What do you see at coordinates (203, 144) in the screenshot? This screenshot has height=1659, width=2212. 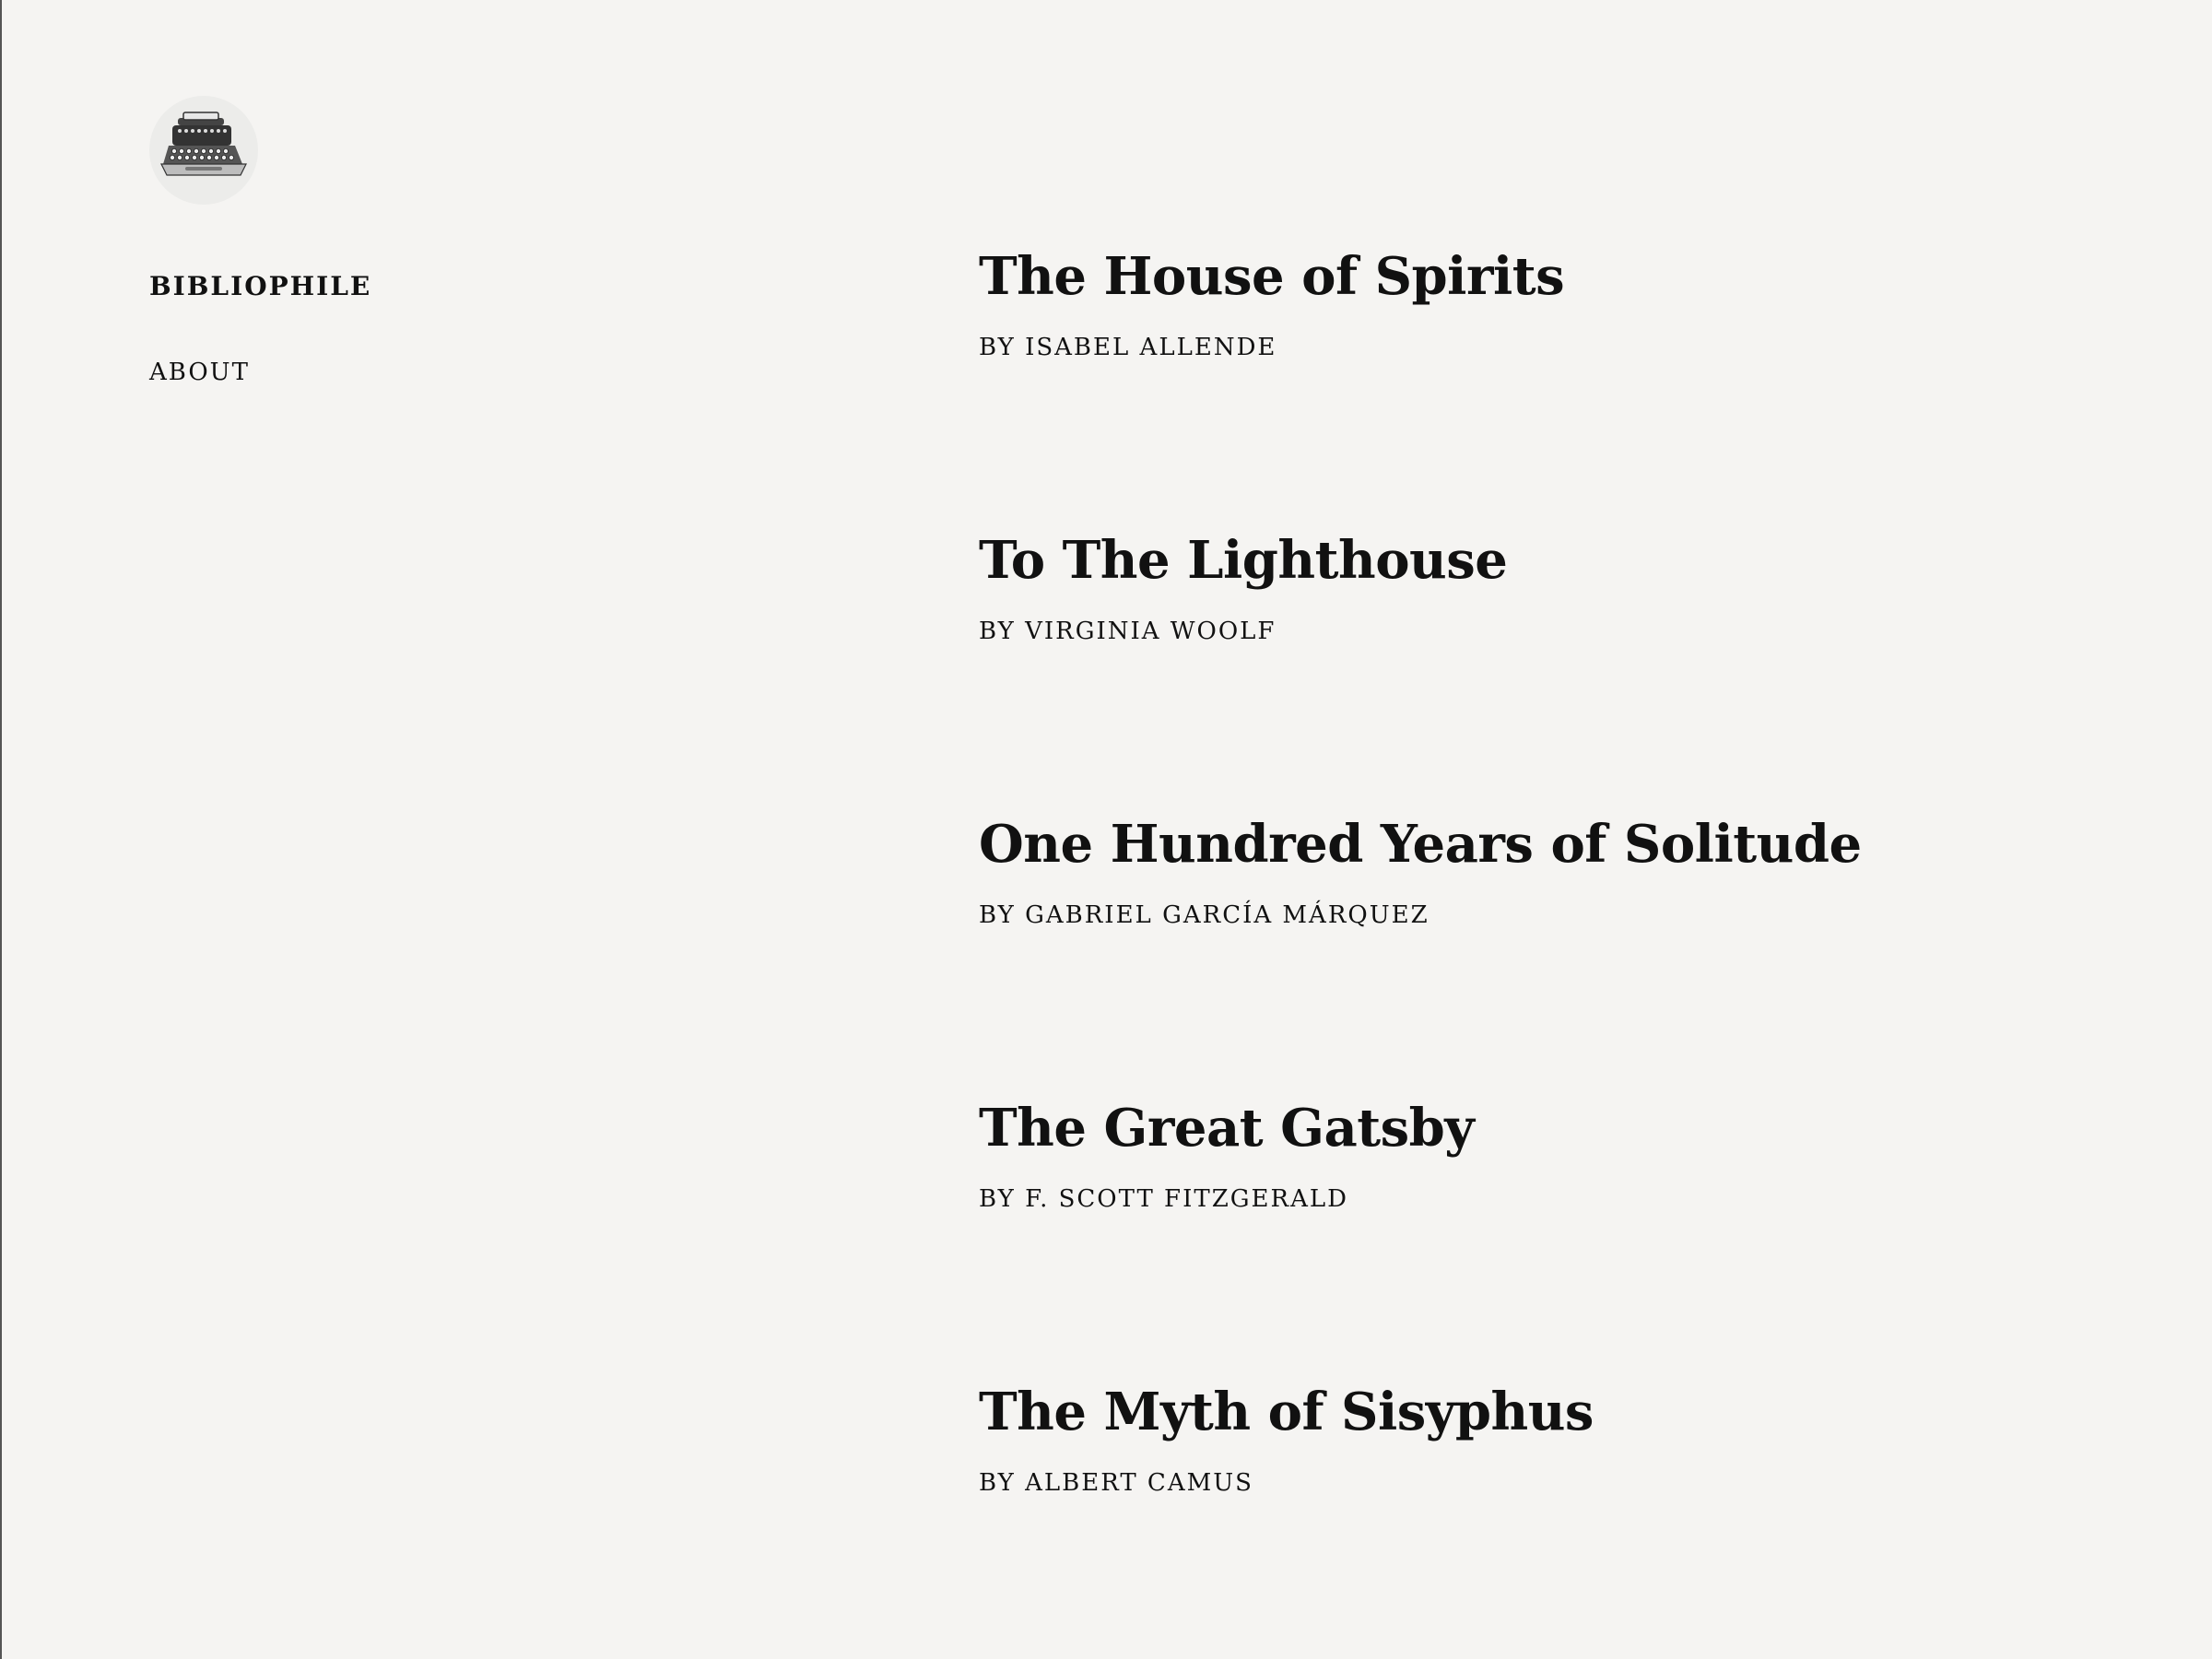 I see `typewriter-icon` at bounding box center [203, 144].